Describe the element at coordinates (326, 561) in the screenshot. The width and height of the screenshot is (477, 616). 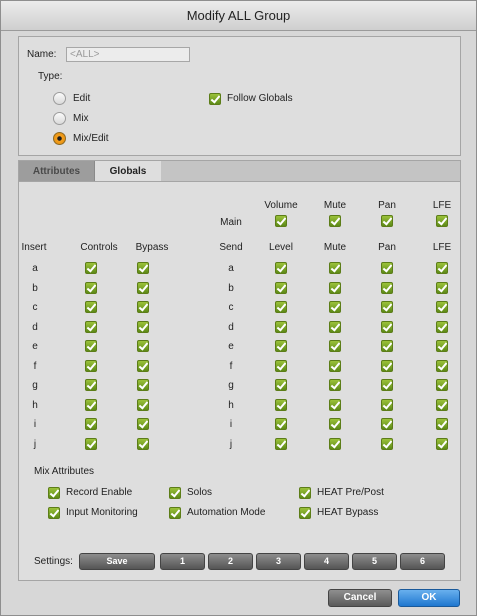
I see `settings-slot-4-button: 4` at that location.